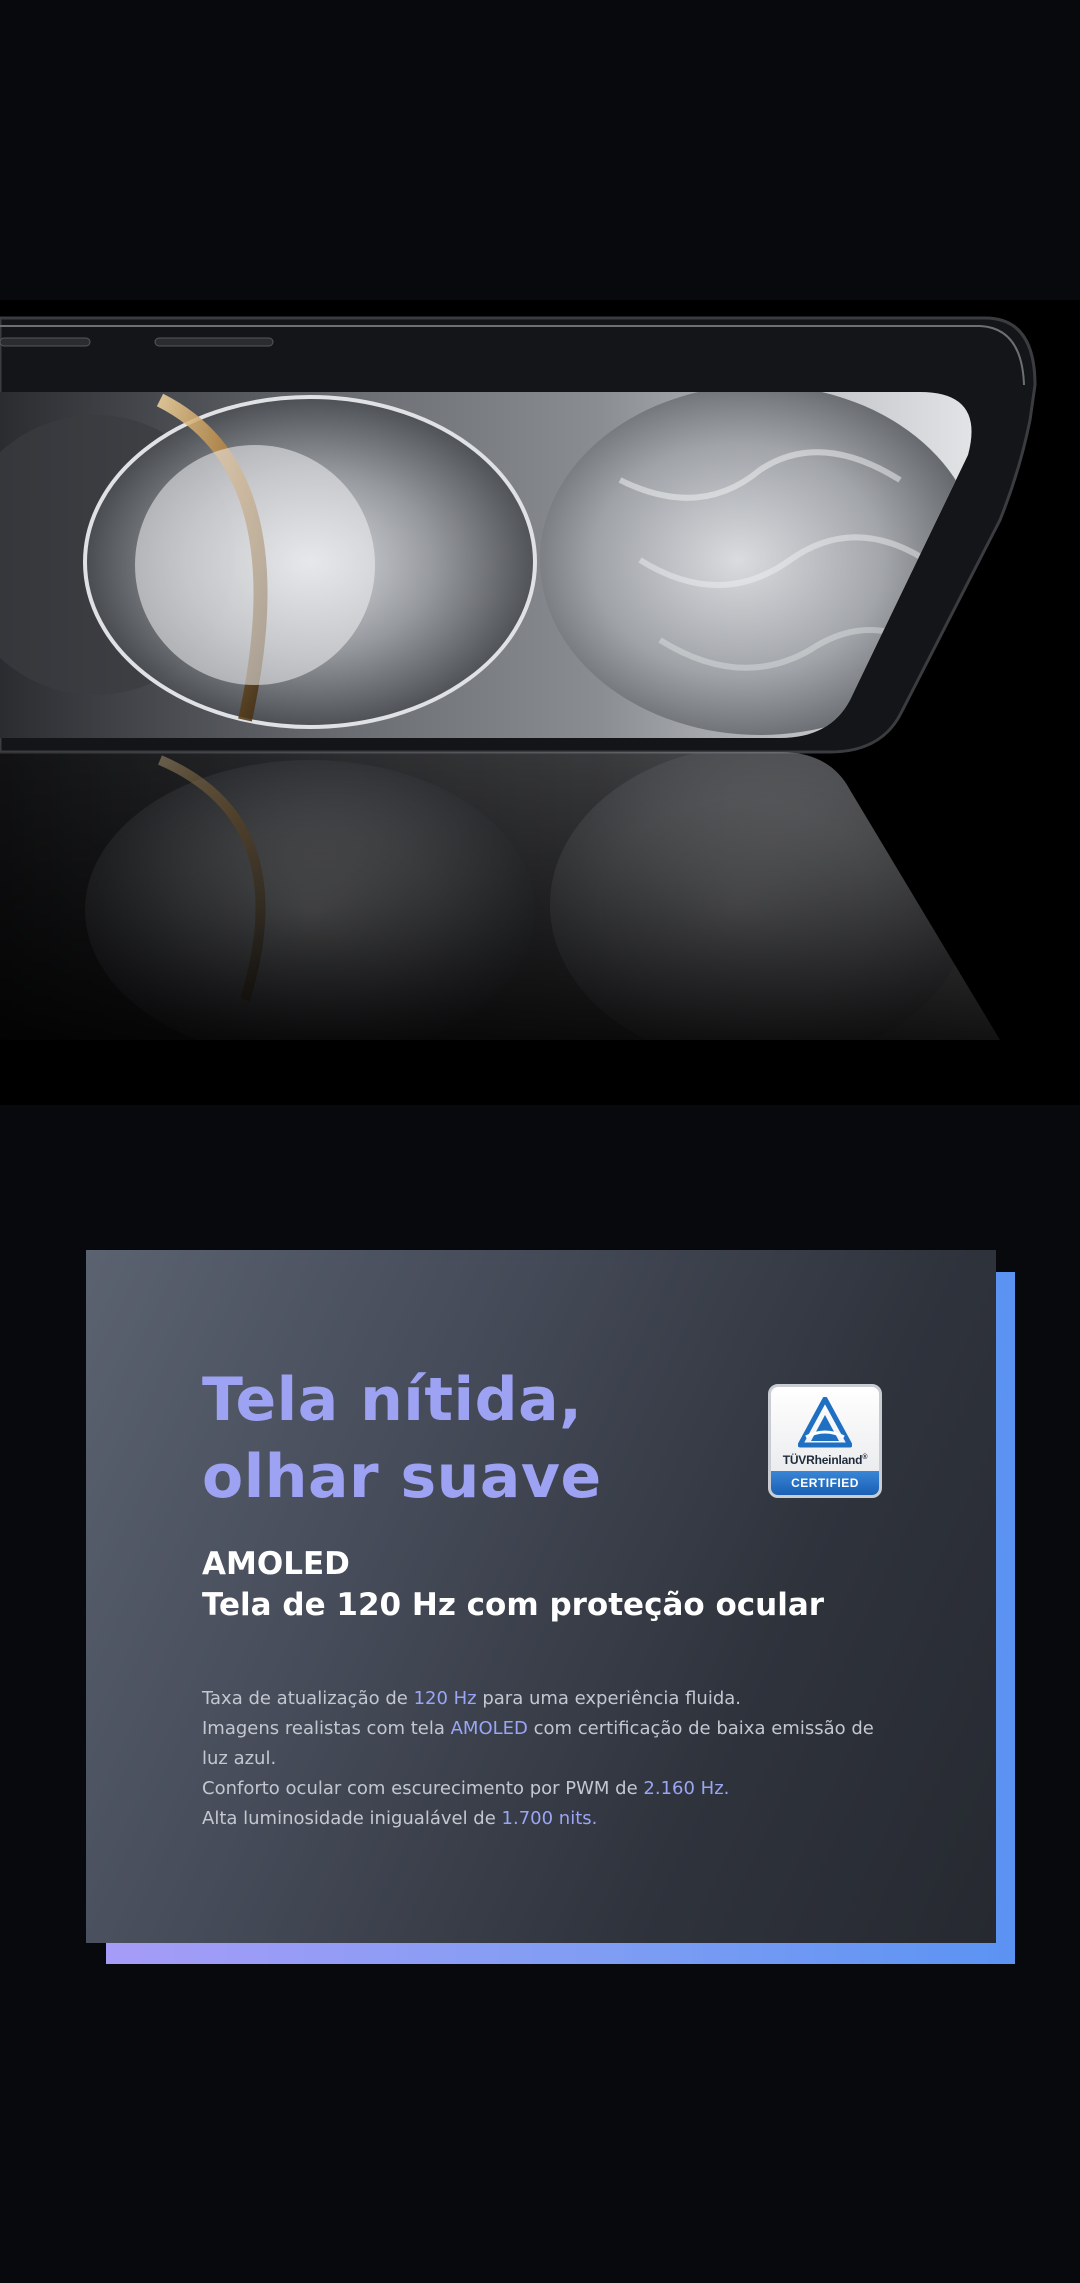 The height and width of the screenshot is (2283, 1080). What do you see at coordinates (513, 1605) in the screenshot?
I see `subhead-line-2: Tela de 120 Hz com proteção ocular` at bounding box center [513, 1605].